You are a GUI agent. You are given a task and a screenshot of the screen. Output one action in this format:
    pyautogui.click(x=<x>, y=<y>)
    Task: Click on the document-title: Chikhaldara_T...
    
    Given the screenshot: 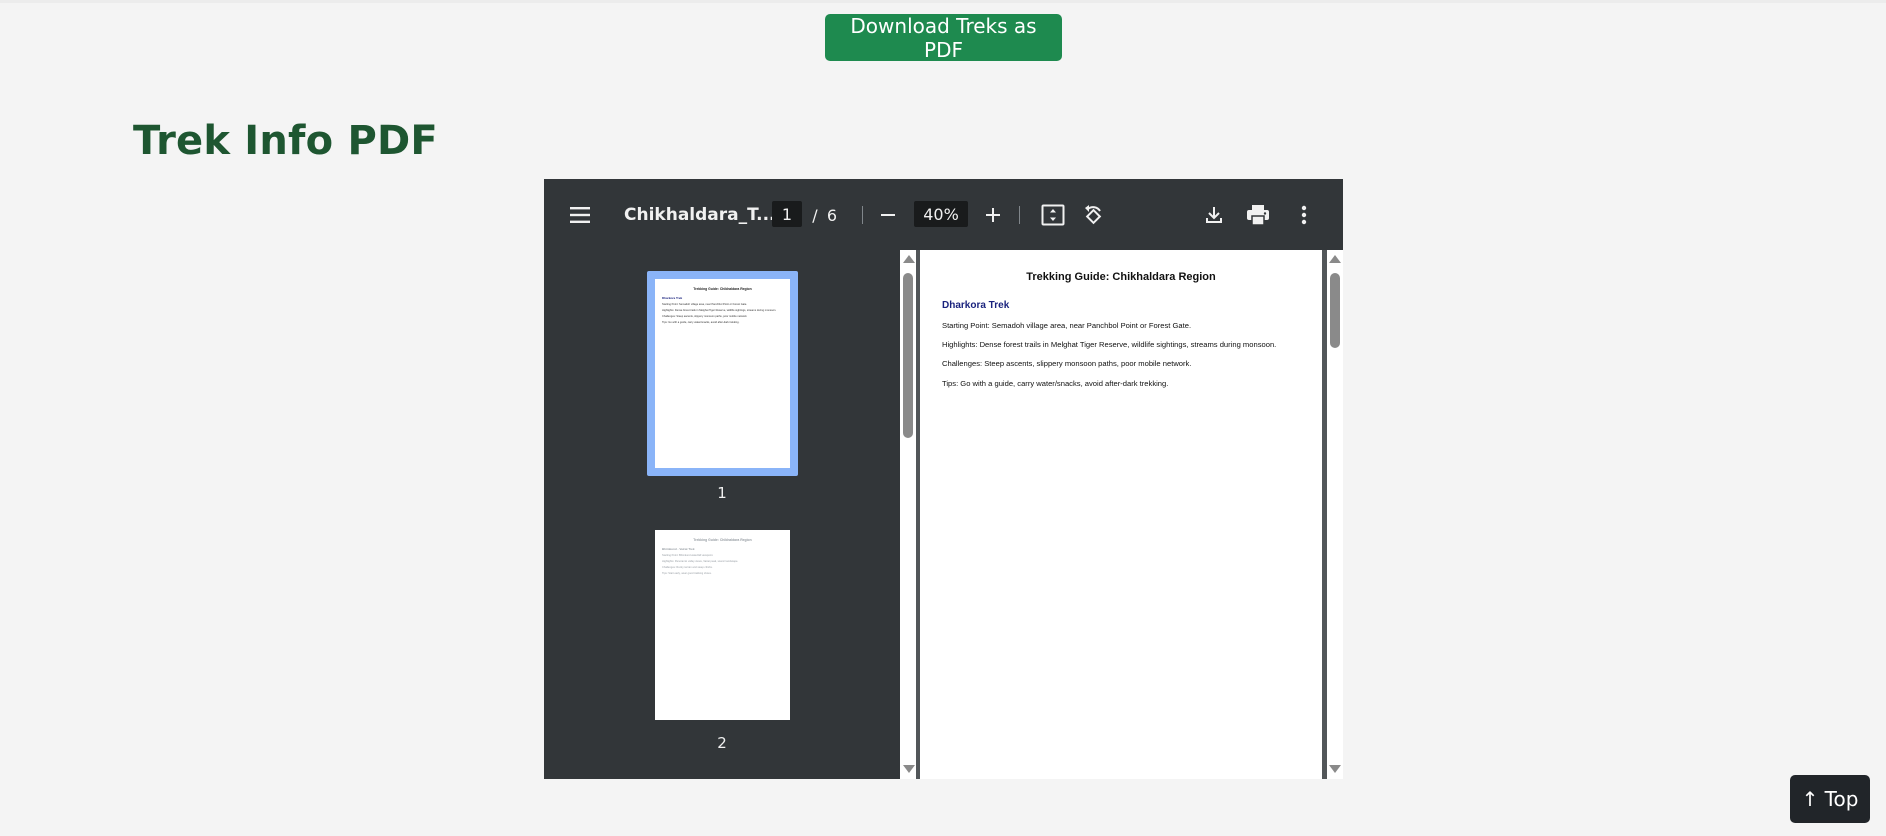 What is the action you would take?
    pyautogui.click(x=700, y=215)
    